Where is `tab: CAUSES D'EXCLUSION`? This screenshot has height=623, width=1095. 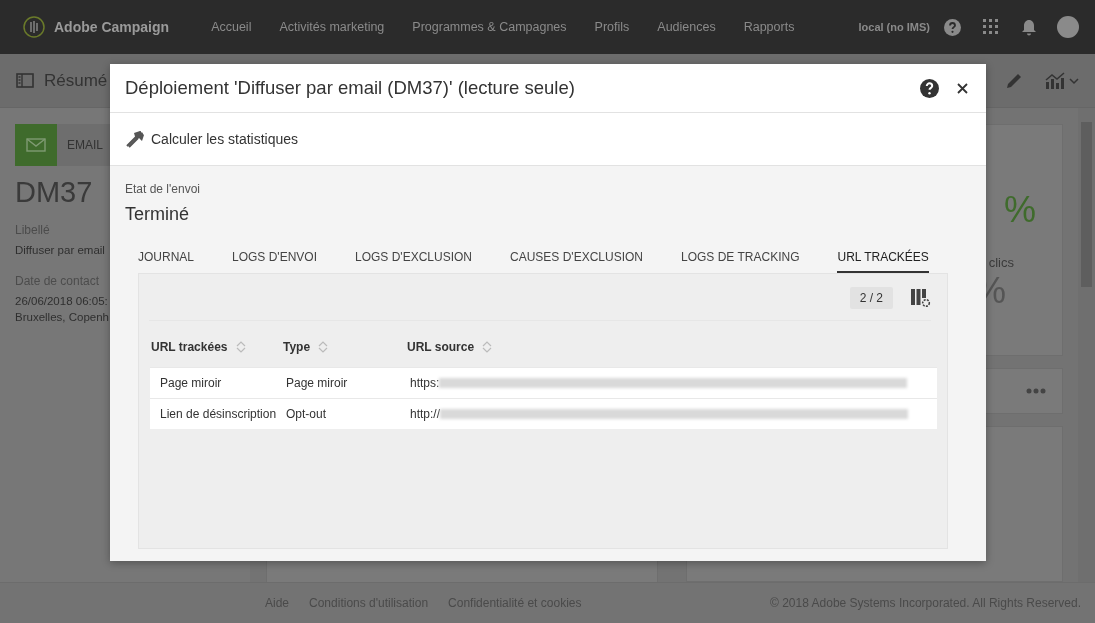
tab: CAUSES D'EXCLUSION is located at coordinates (576, 259).